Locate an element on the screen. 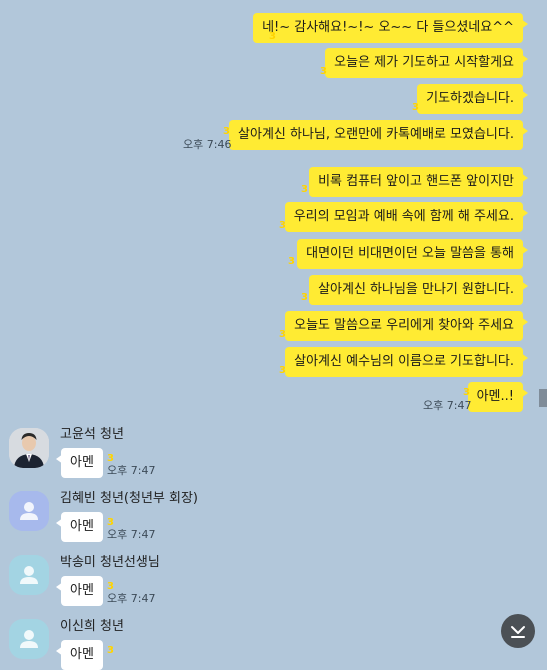 This screenshot has height=670, width=547. message-time: 오후 7:46 is located at coordinates (207, 144).